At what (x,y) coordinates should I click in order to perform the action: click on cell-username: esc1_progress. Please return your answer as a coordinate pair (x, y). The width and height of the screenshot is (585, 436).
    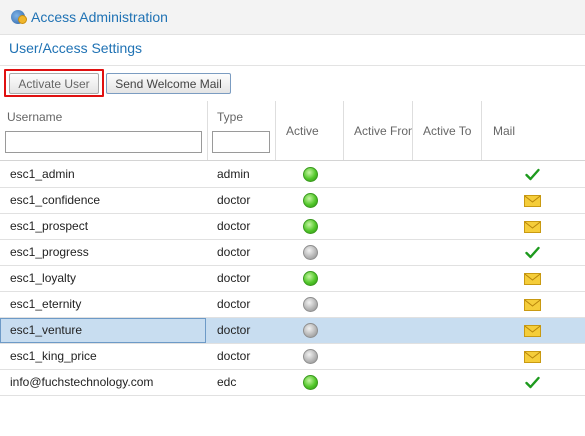
    Looking at the image, I should click on (49, 252).